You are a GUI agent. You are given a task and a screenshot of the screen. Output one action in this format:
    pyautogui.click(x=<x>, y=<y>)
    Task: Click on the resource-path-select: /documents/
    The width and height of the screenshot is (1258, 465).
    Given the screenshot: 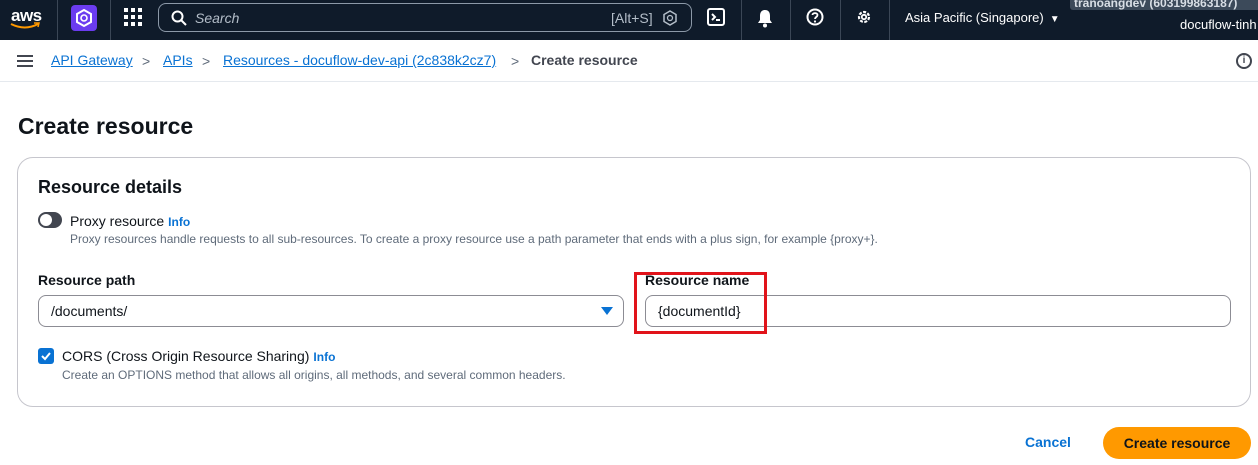 What is the action you would take?
    pyautogui.click(x=331, y=311)
    